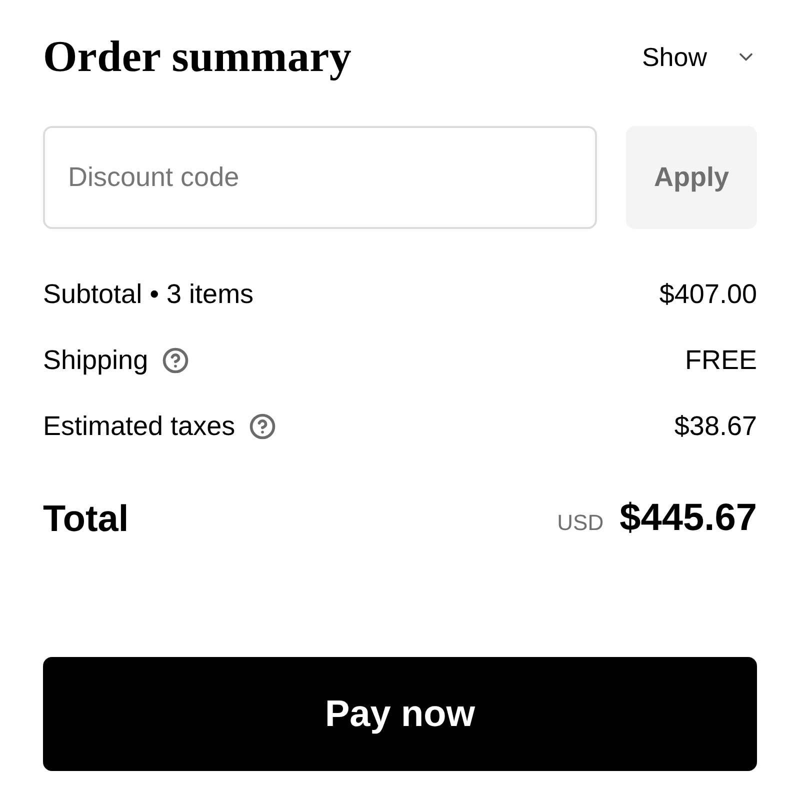 The width and height of the screenshot is (800, 788). Describe the element at coordinates (708, 294) in the screenshot. I see `line-value: $407.00` at that location.